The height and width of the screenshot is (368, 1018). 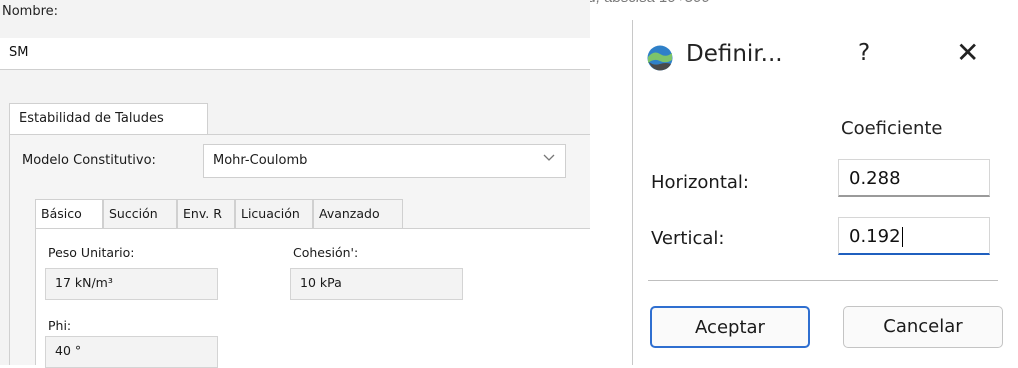 I want to click on vertical-coefficient-value: 0.192, so click(x=875, y=236).